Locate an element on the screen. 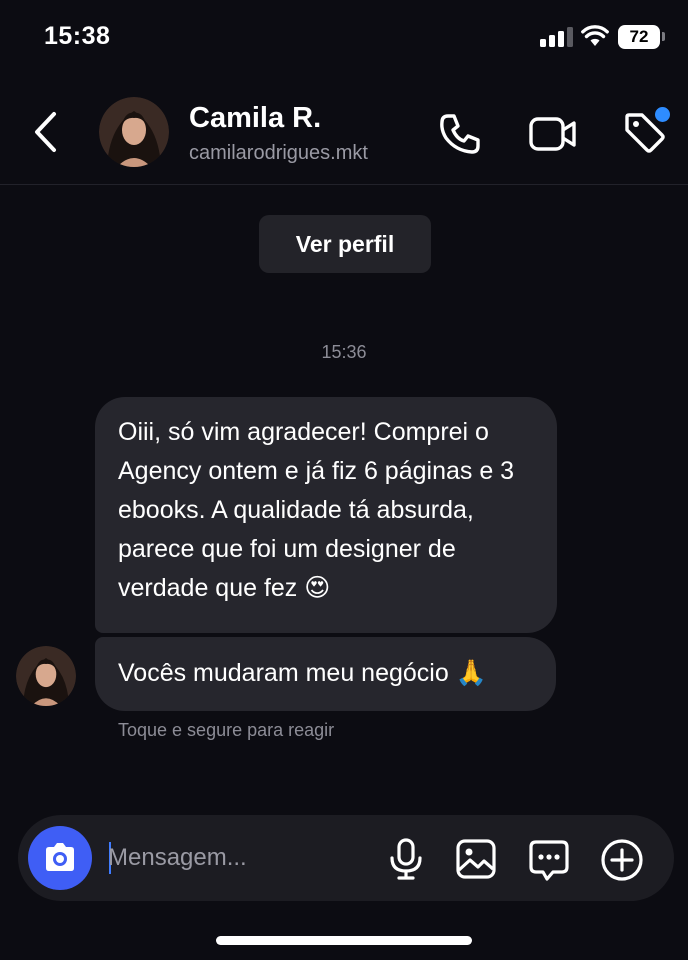 Image resolution: width=688 pixels, height=960 pixels. wifi-icon is located at coordinates (595, 36).